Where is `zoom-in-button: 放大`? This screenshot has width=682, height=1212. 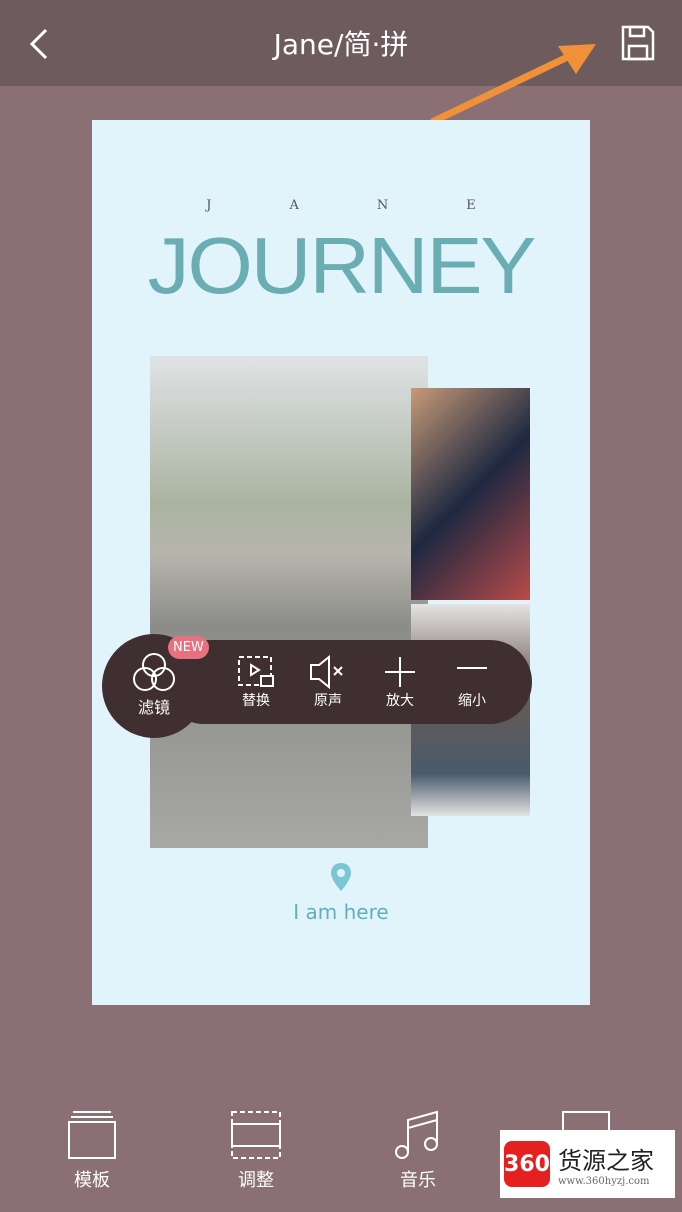
zoom-in-button: 放大 is located at coordinates (400, 682).